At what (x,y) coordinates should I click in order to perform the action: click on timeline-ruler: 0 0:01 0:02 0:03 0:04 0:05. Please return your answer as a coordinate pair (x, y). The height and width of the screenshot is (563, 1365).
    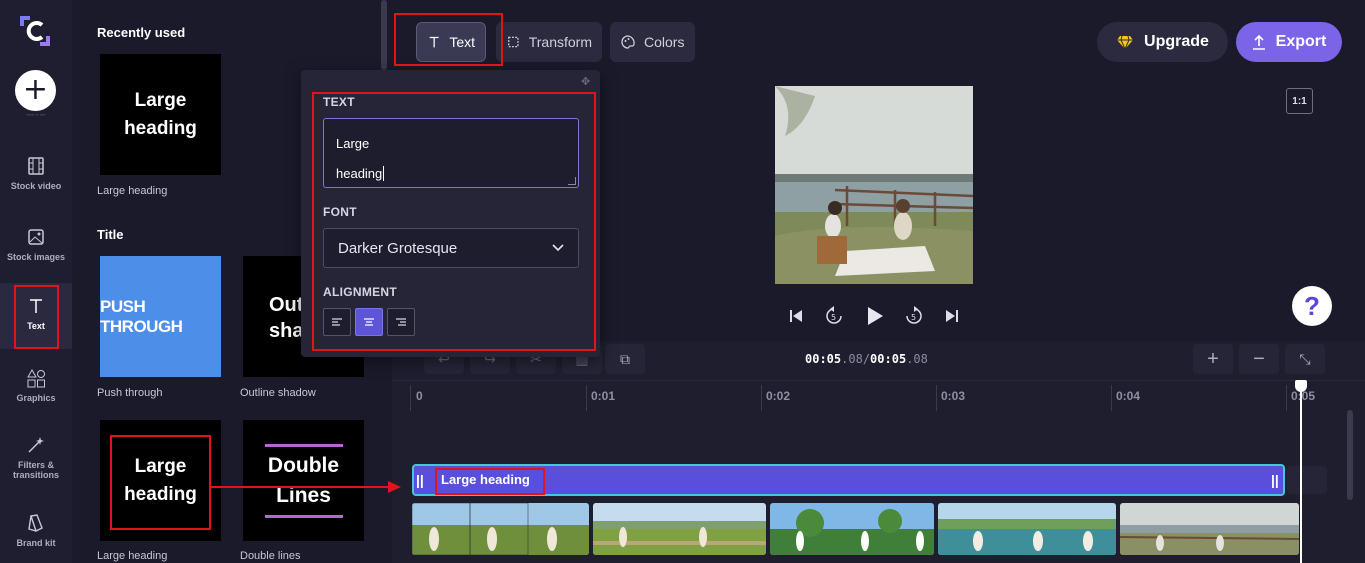
    Looking at the image, I should click on (878, 395).